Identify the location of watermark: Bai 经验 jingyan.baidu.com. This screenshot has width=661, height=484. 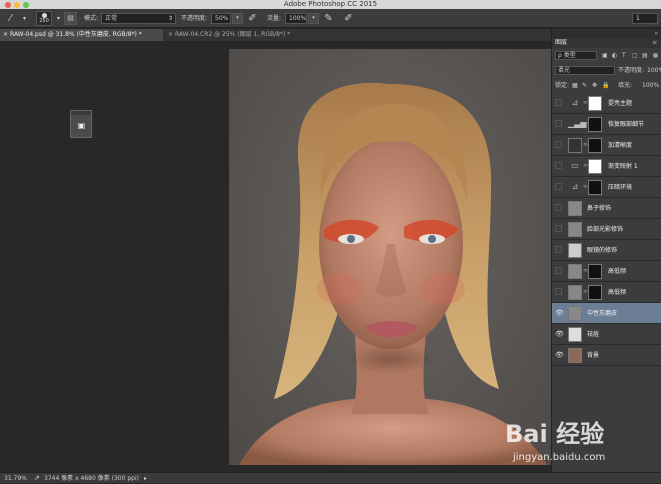
(580, 445).